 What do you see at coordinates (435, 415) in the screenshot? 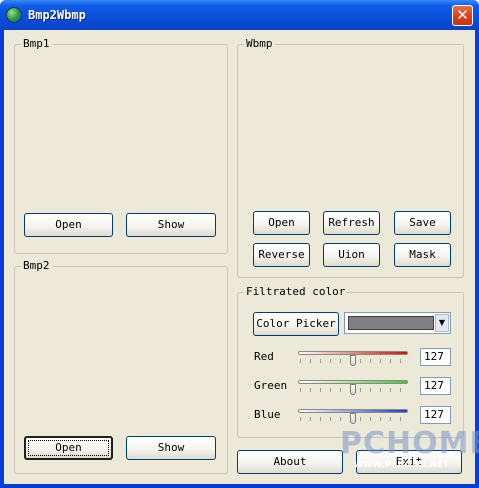
I see `blue-value-field: 127` at bounding box center [435, 415].